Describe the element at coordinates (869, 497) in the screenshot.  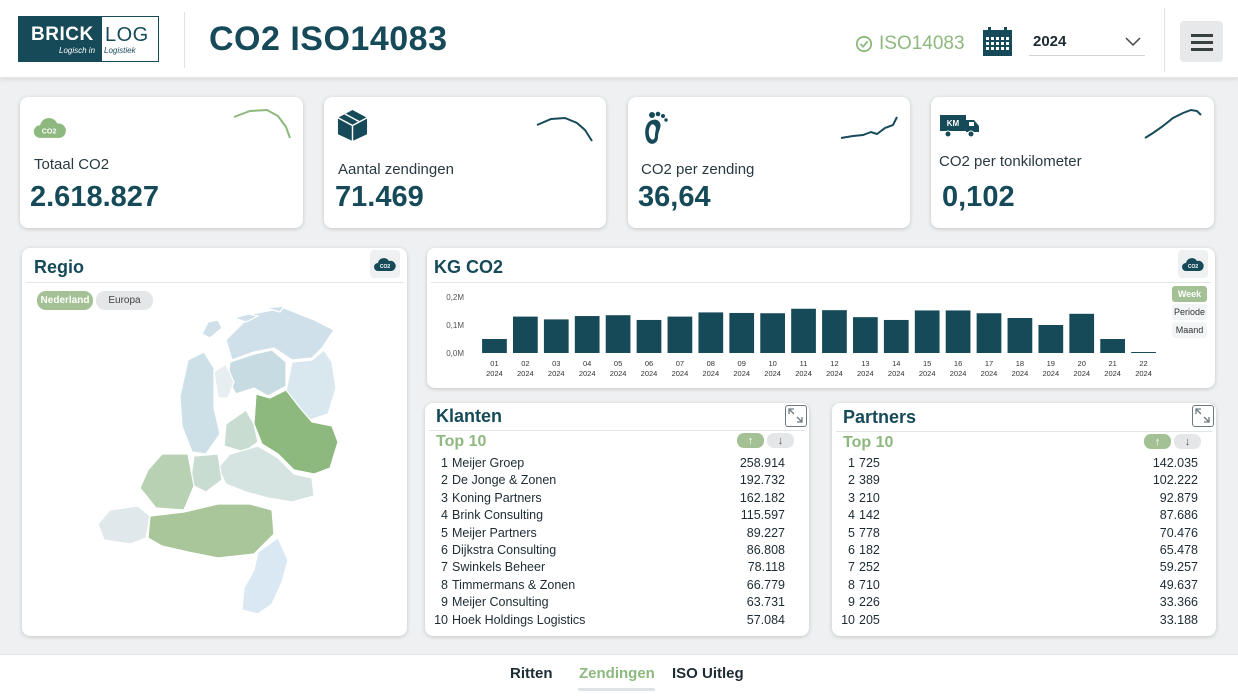
I see `list-item-name: 210` at that location.